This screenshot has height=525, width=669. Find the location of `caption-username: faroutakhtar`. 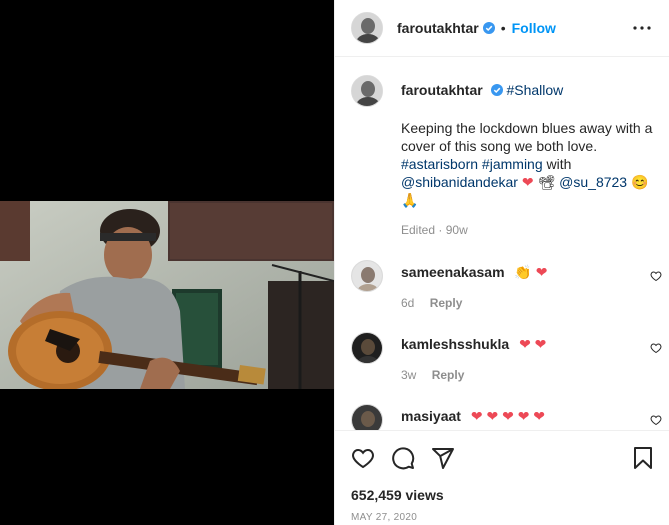

caption-username: faroutakhtar is located at coordinates (442, 90).